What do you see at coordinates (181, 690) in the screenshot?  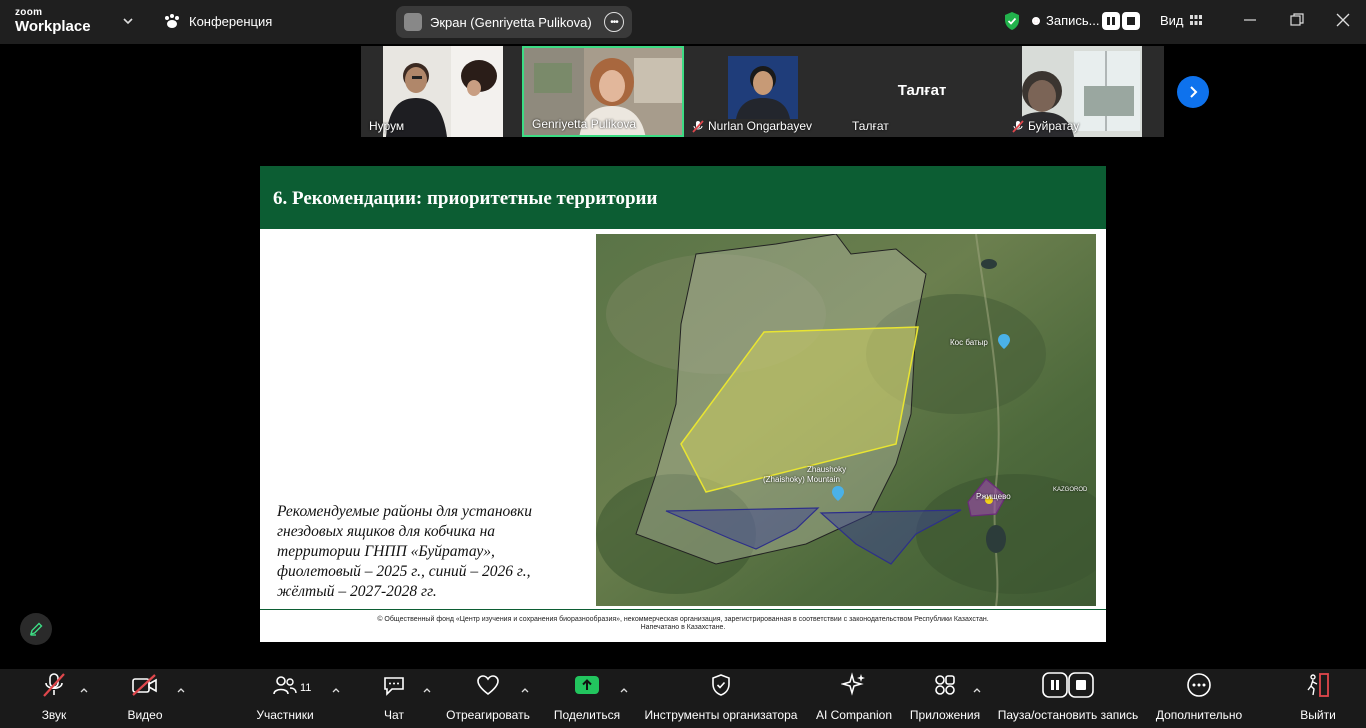 I see `video-options-caret-icon` at bounding box center [181, 690].